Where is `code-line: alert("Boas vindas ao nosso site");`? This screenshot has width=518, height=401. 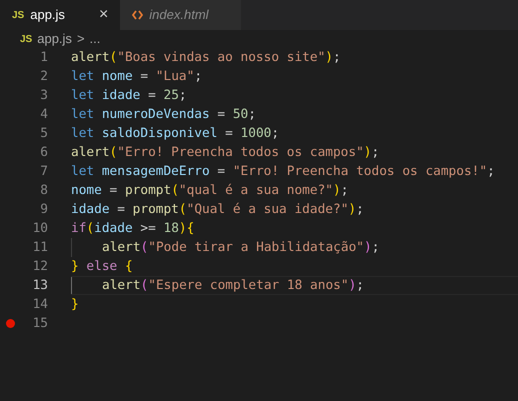 code-line: alert("Boas vindas ao nosso site"); is located at coordinates (206, 57).